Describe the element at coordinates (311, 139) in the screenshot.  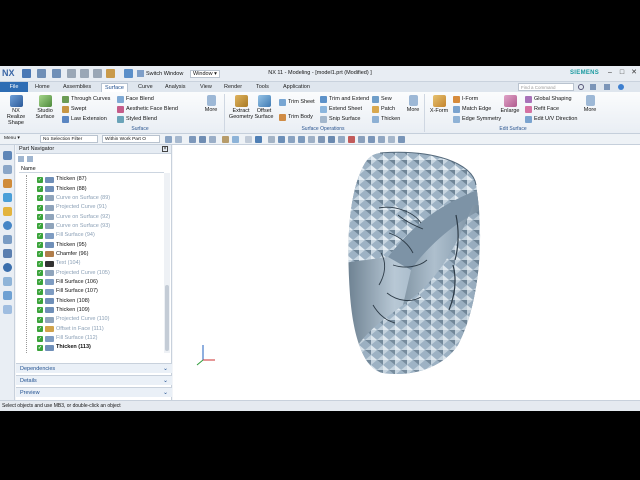
I see `snap-intersect-icon` at that location.